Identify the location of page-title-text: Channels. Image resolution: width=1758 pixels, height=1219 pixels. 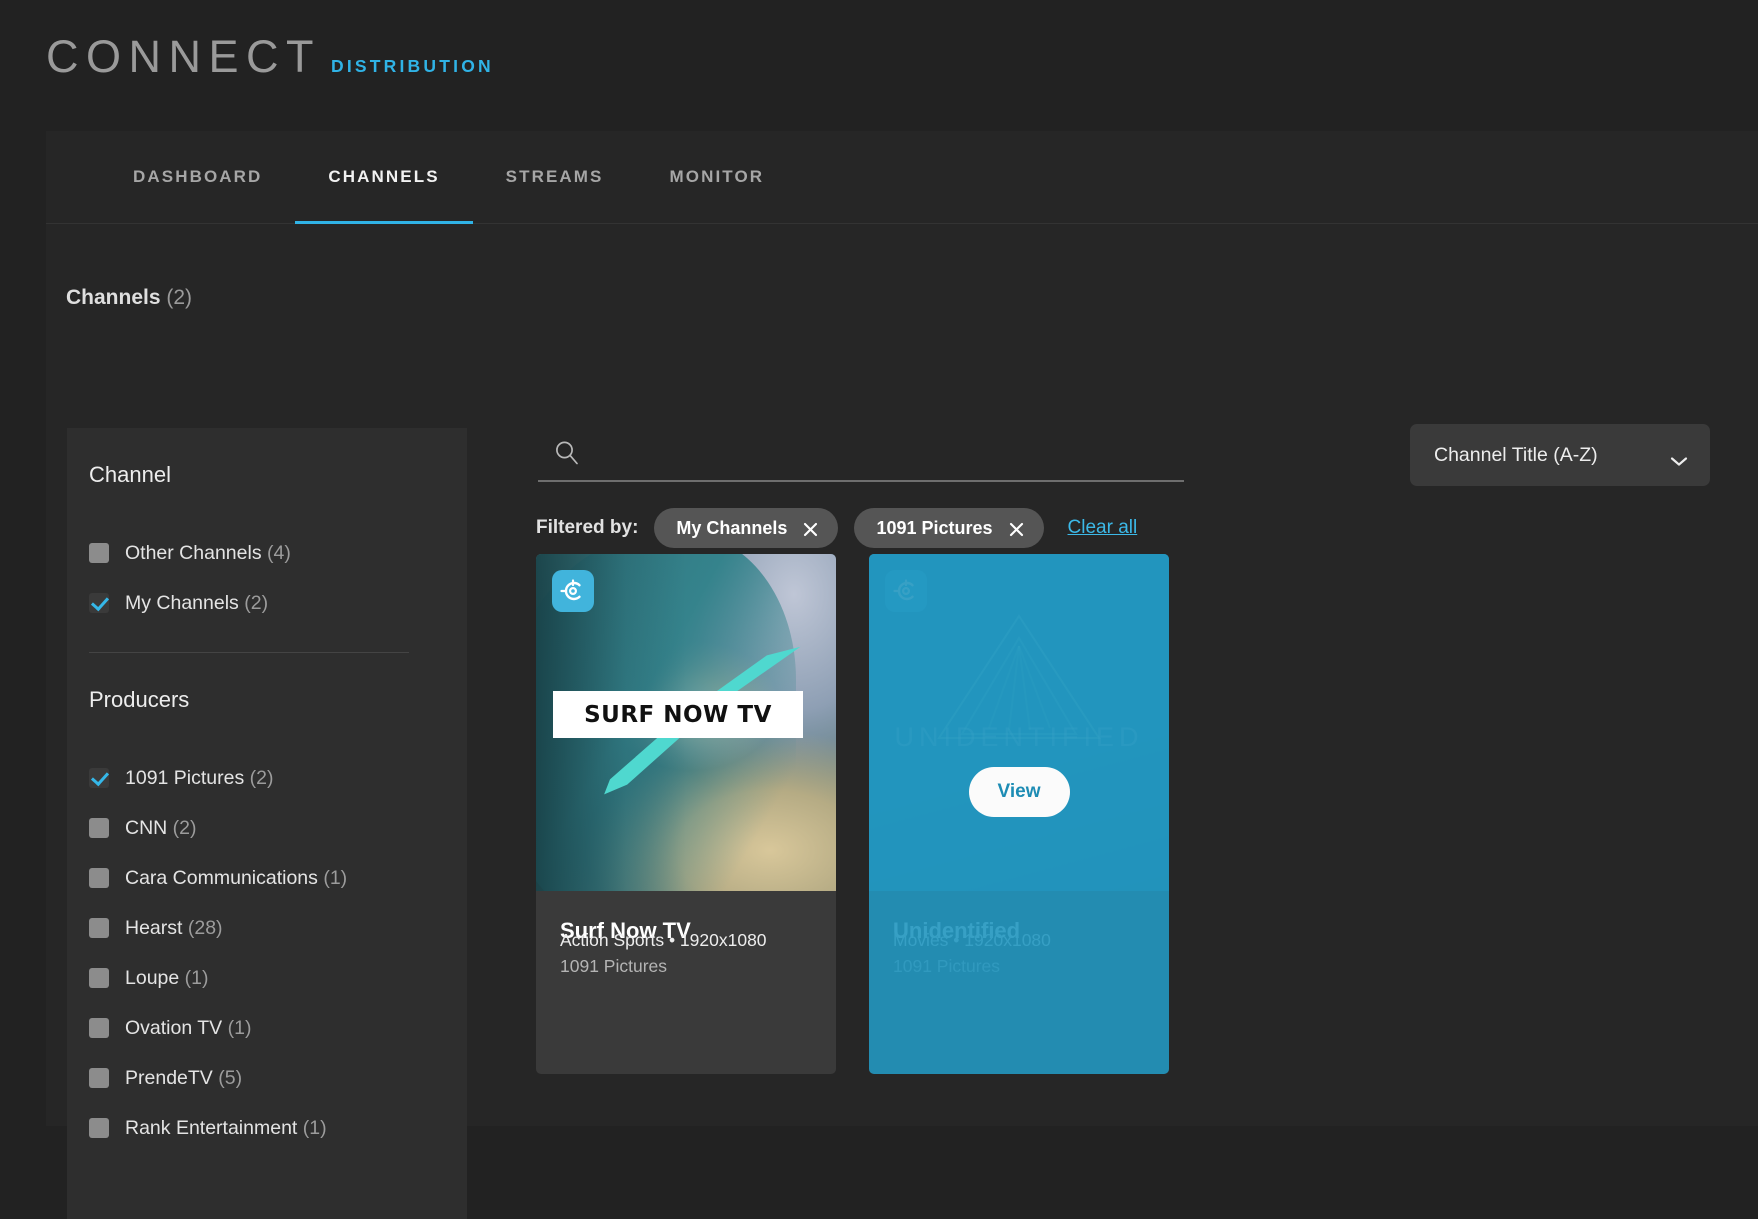
(113, 297).